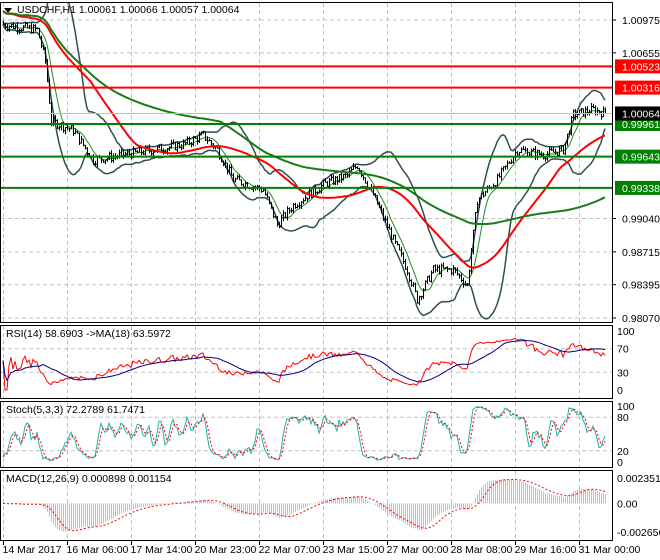 This screenshot has width=660, height=560. I want to click on stoch-axis-label: 80, so click(623, 418).